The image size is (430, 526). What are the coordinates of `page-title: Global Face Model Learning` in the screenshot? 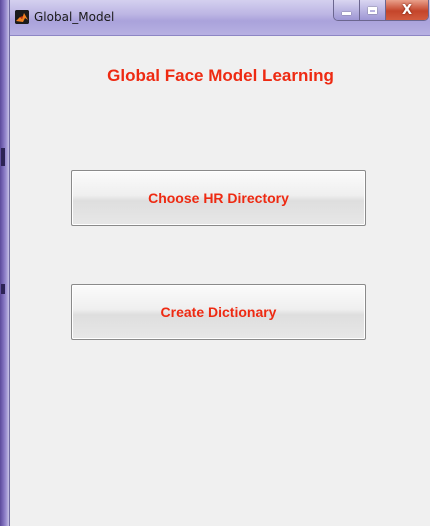 It's located at (220, 75).